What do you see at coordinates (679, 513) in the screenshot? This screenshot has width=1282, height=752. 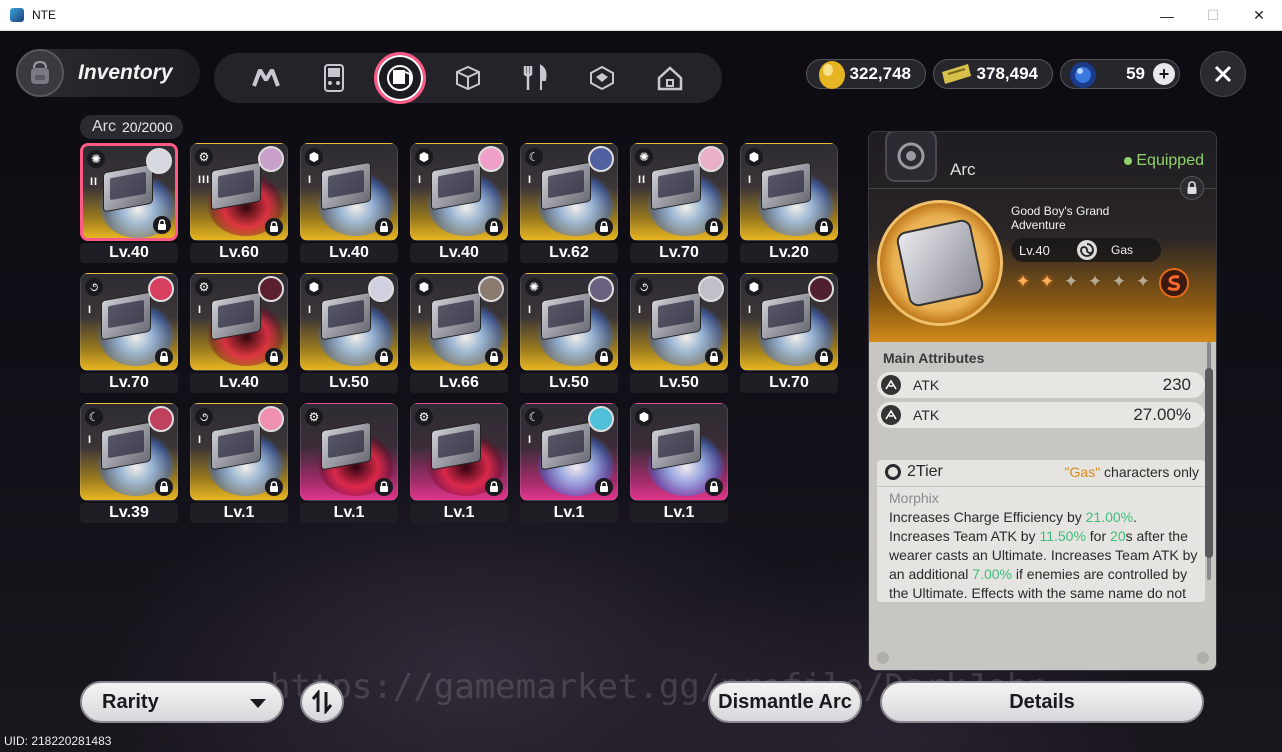 I see `arc-level: Lv.1` at bounding box center [679, 513].